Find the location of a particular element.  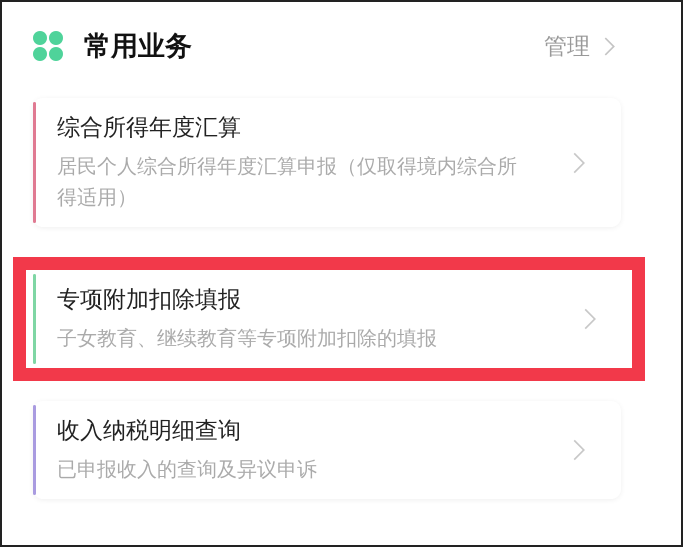

four-leaf-icon is located at coordinates (48, 46).